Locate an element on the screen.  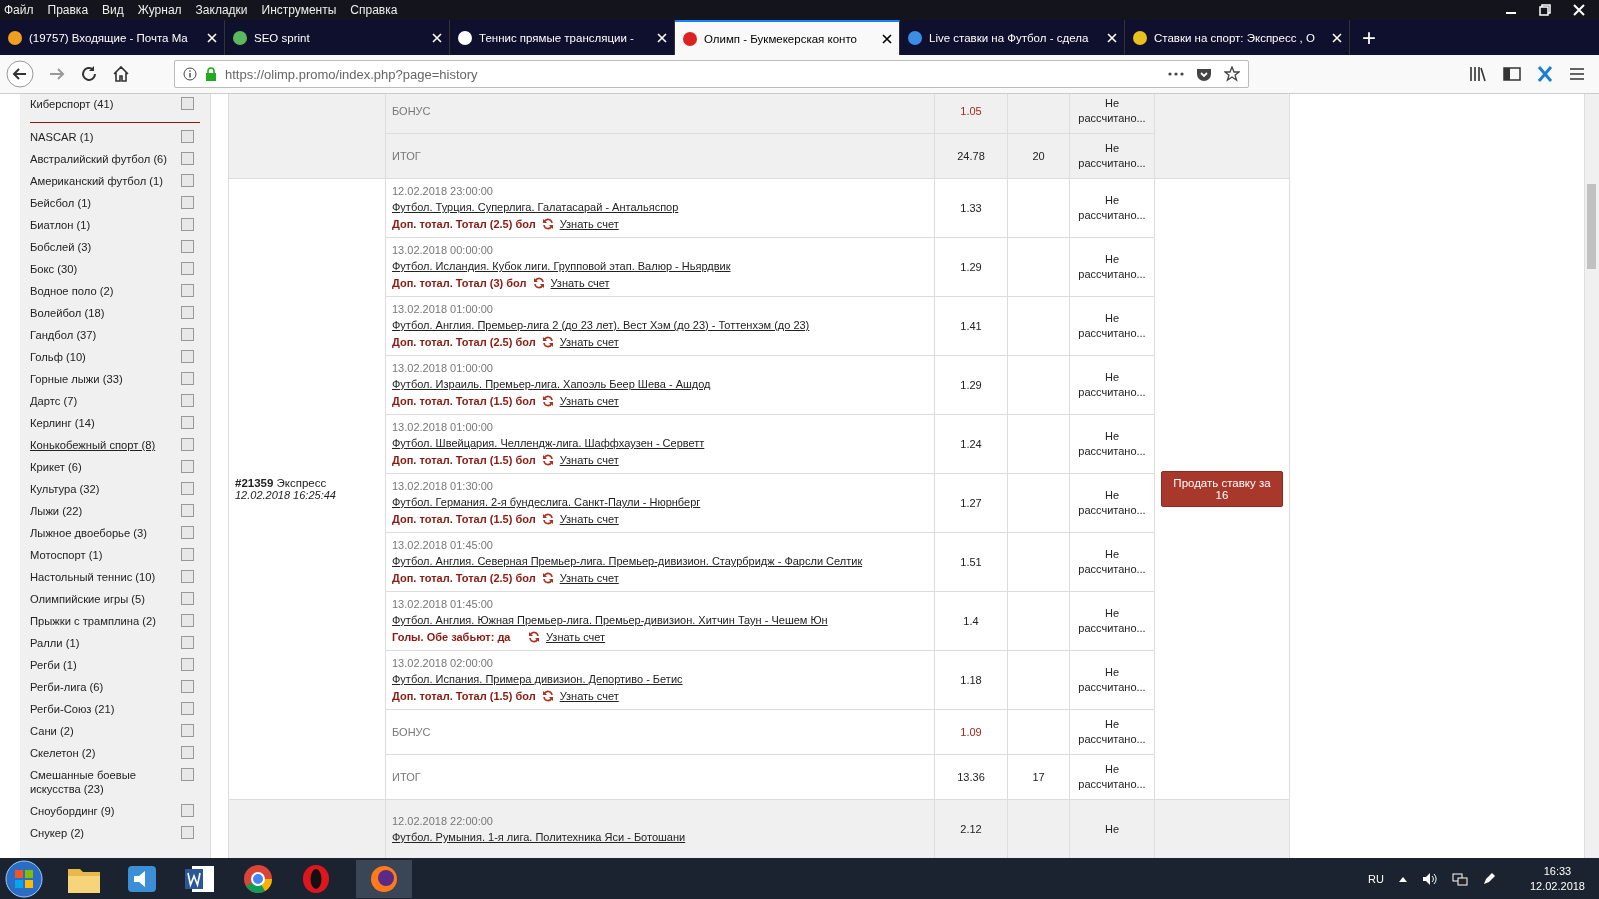
home-icon is located at coordinates (121, 74).